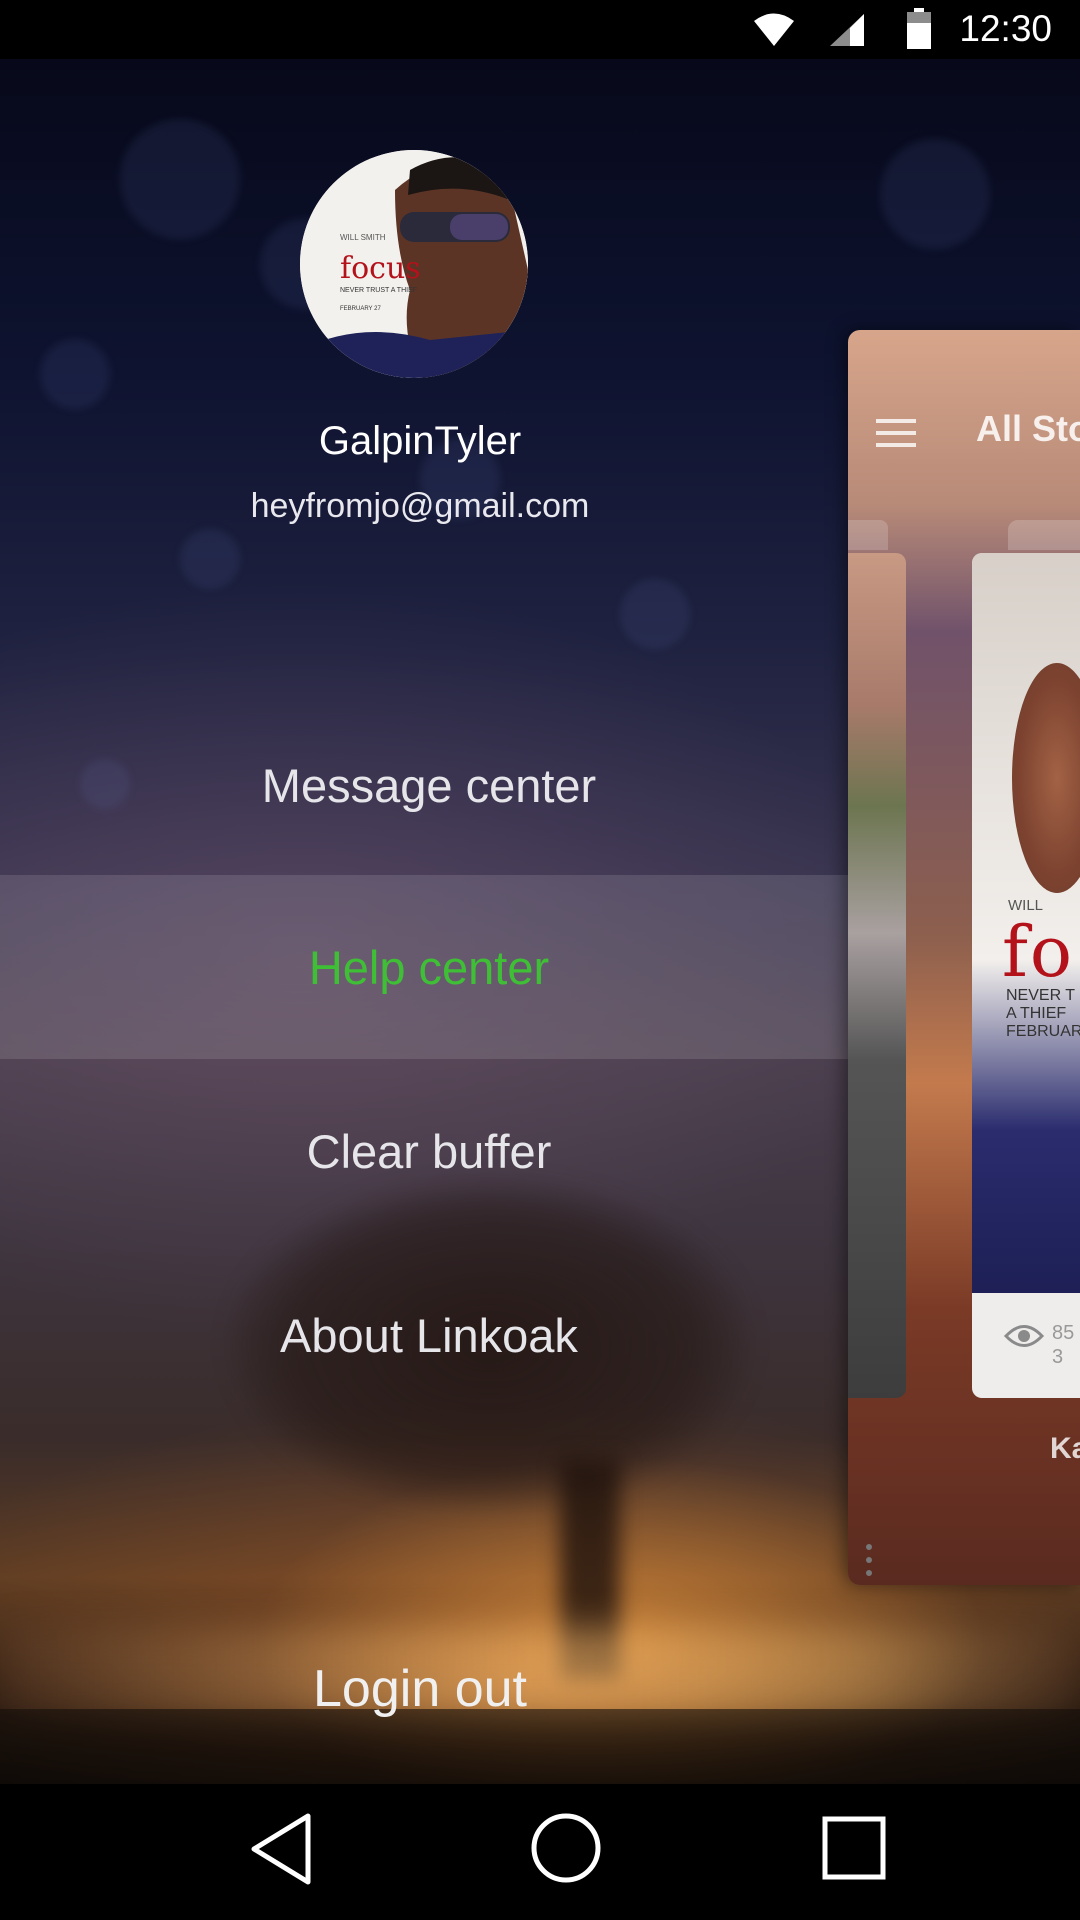 The width and height of the screenshot is (1080, 1920). I want to click on menu-item-help-center: Help center, so click(429, 967).